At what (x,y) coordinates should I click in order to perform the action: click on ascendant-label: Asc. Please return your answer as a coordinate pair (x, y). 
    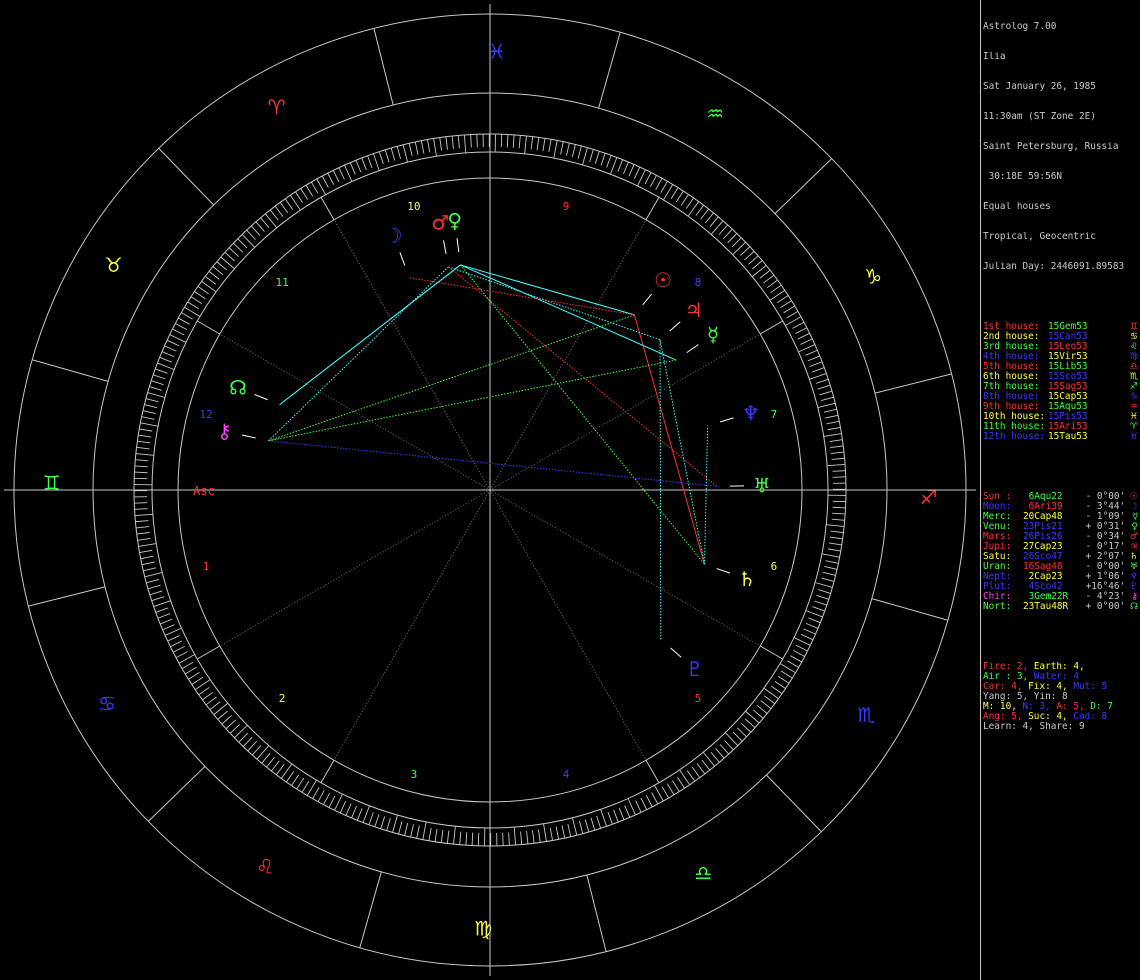
    Looking at the image, I should click on (204, 491).